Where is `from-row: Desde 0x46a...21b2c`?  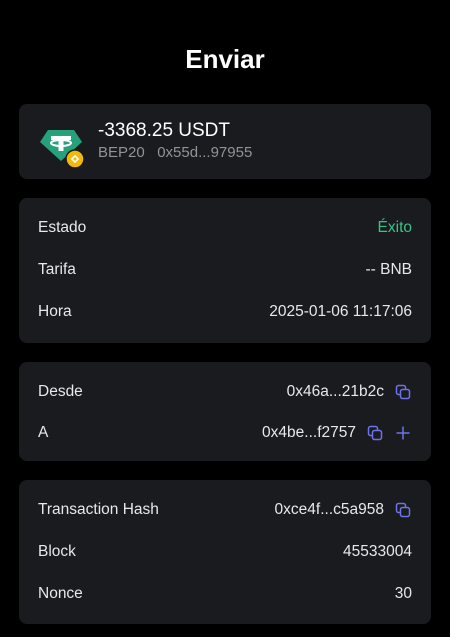
from-row: Desde 0x46a...21b2c is located at coordinates (225, 392).